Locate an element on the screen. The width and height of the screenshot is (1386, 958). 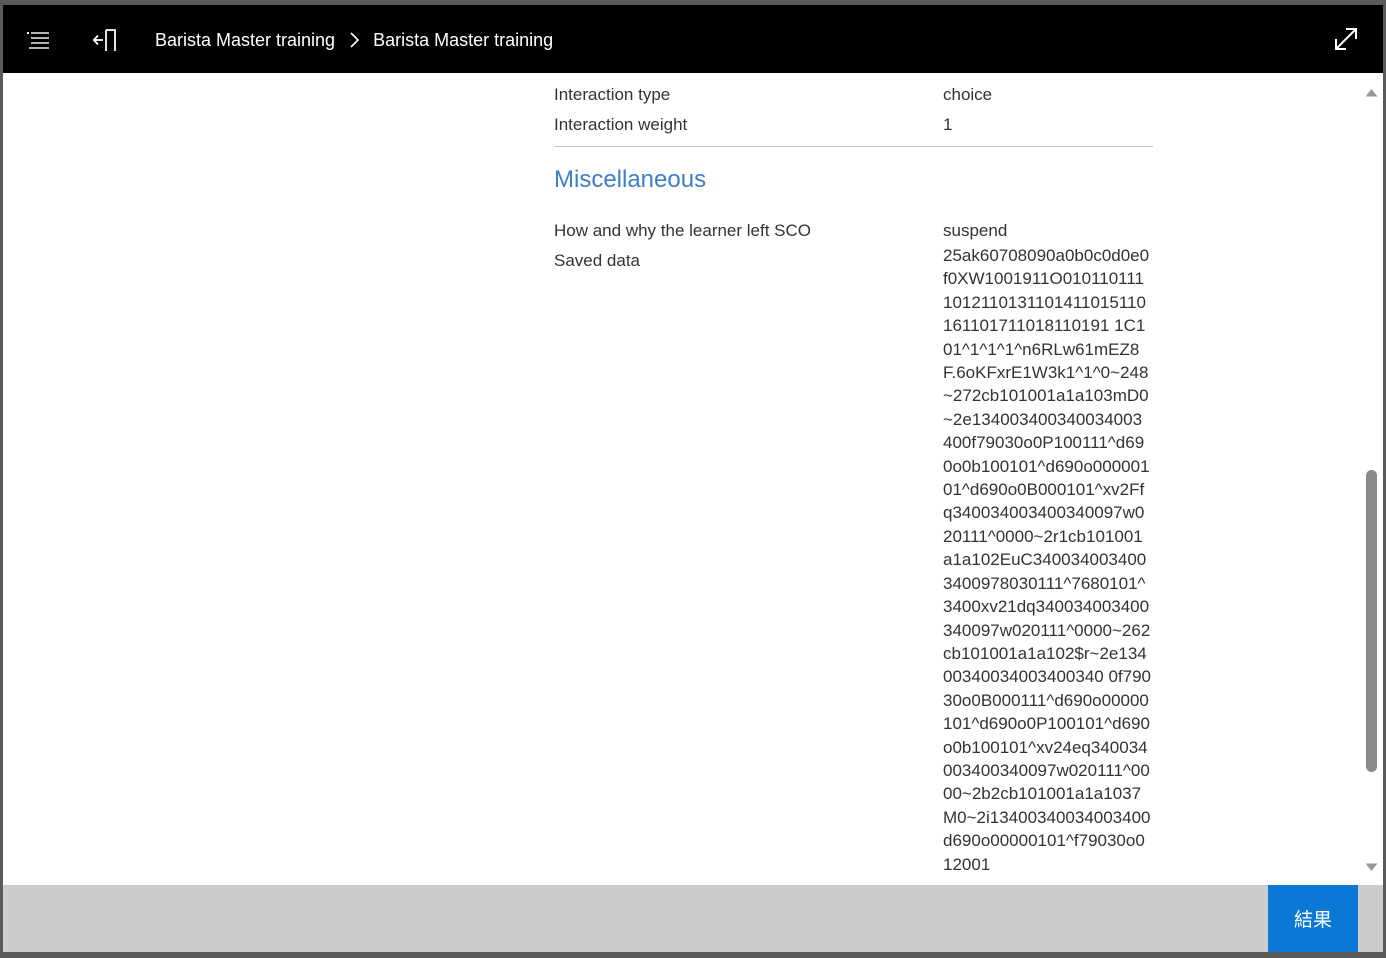
breadcrumb-current: Barista Master training is located at coordinates (463, 39).